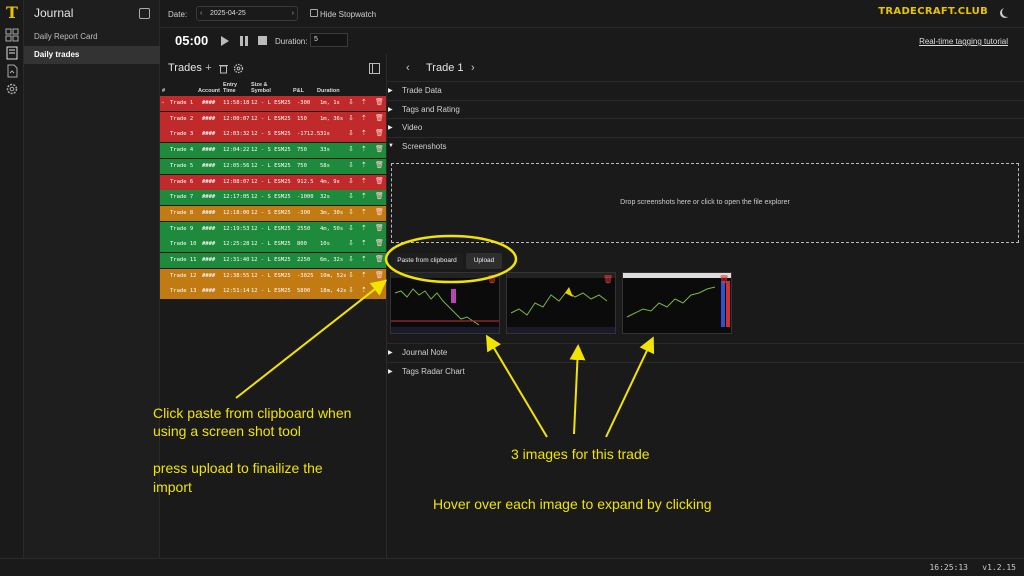 The height and width of the screenshot is (576, 1024). I want to click on panel-collapse-icon, so click(374, 68).